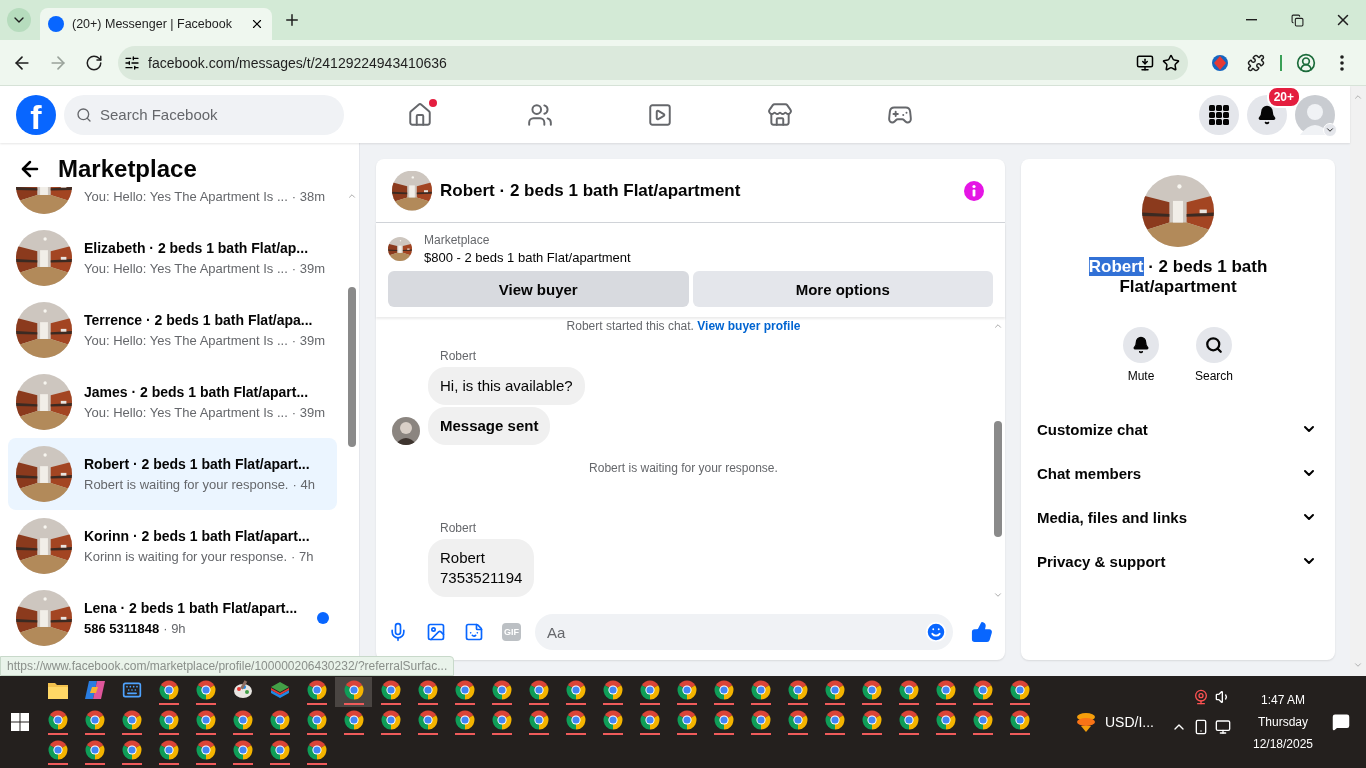 The height and width of the screenshot is (768, 1366). Describe the element at coordinates (152, 24) in the screenshot. I see `tab-title: (20+) Messenger | Facebook` at that location.